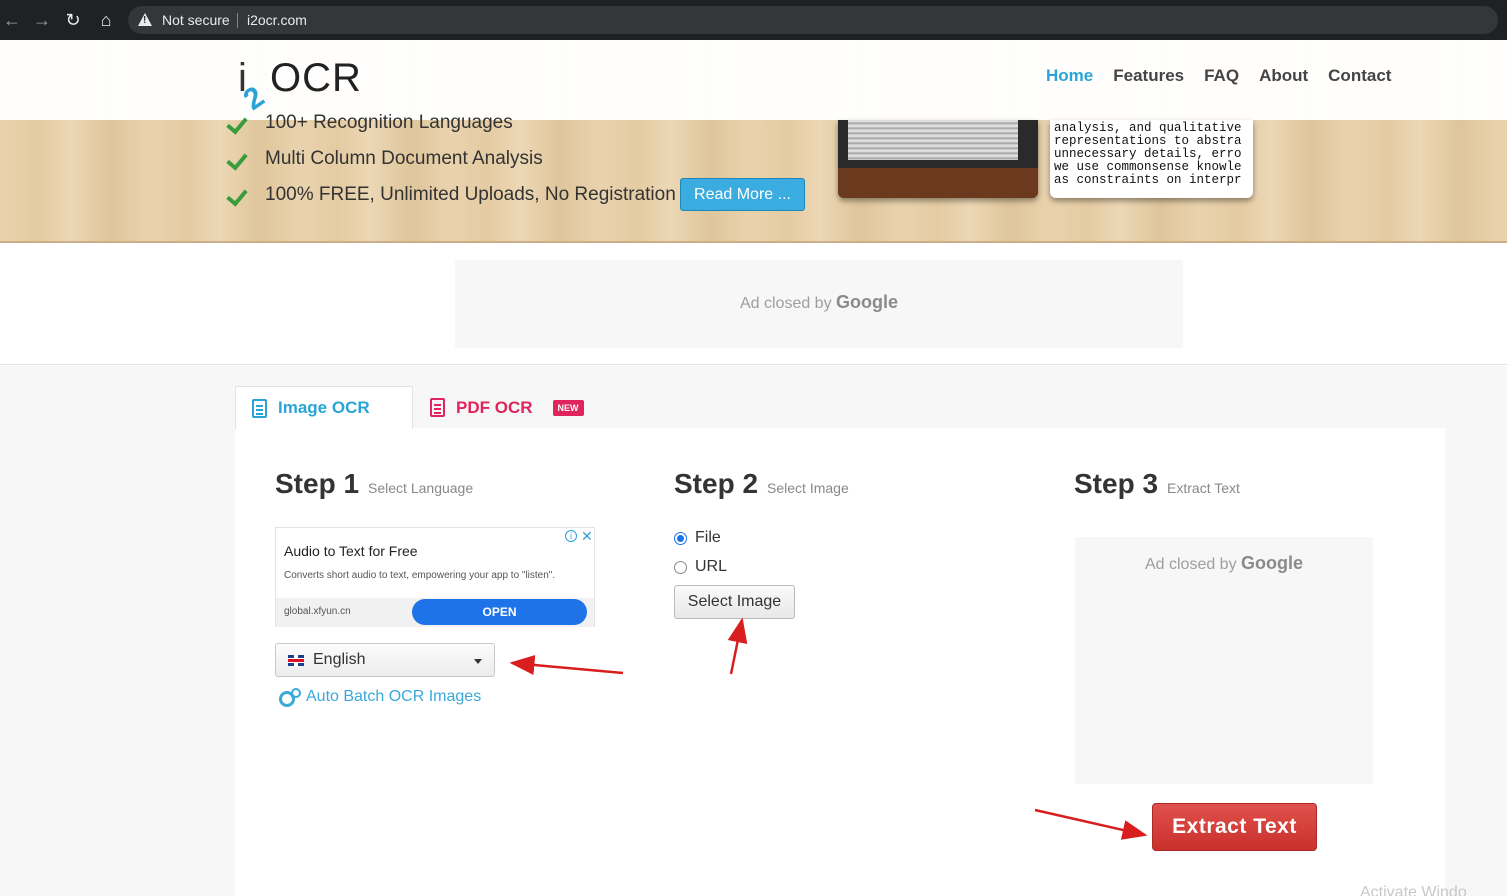 The width and height of the screenshot is (1507, 896). I want to click on photo-paper, so click(933, 140).